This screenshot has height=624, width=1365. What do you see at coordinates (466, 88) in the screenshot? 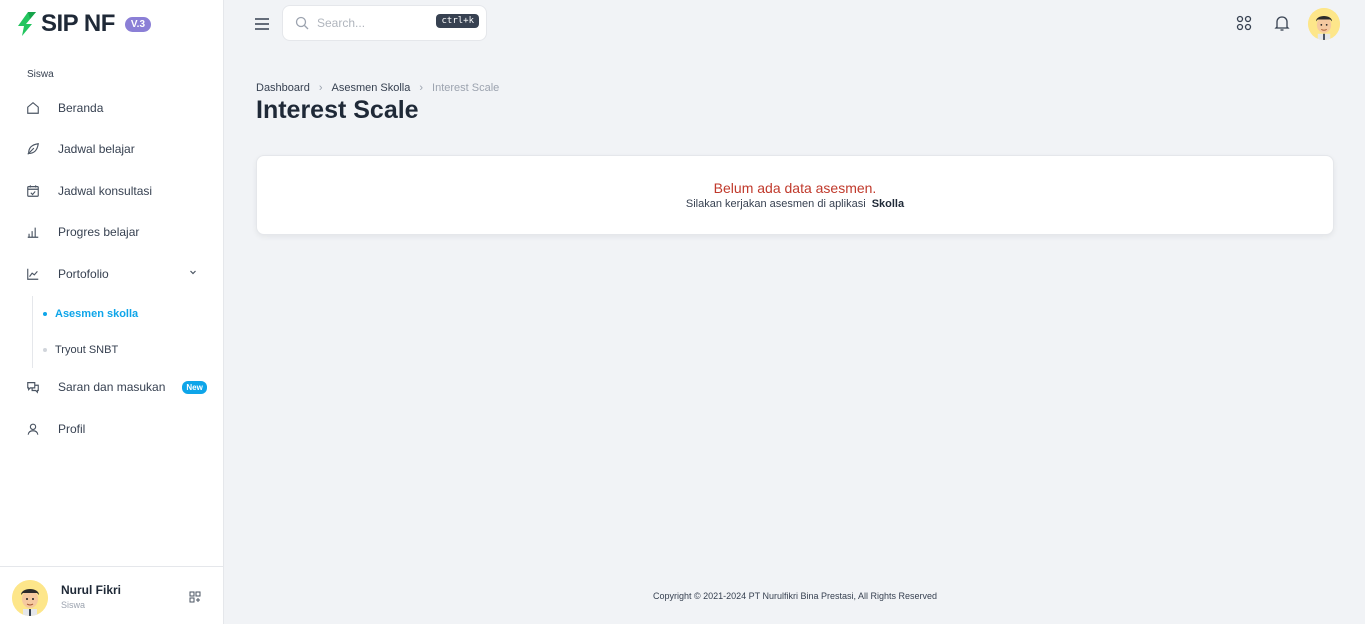
I see `breadcrumb-current: Interest Scale` at bounding box center [466, 88].